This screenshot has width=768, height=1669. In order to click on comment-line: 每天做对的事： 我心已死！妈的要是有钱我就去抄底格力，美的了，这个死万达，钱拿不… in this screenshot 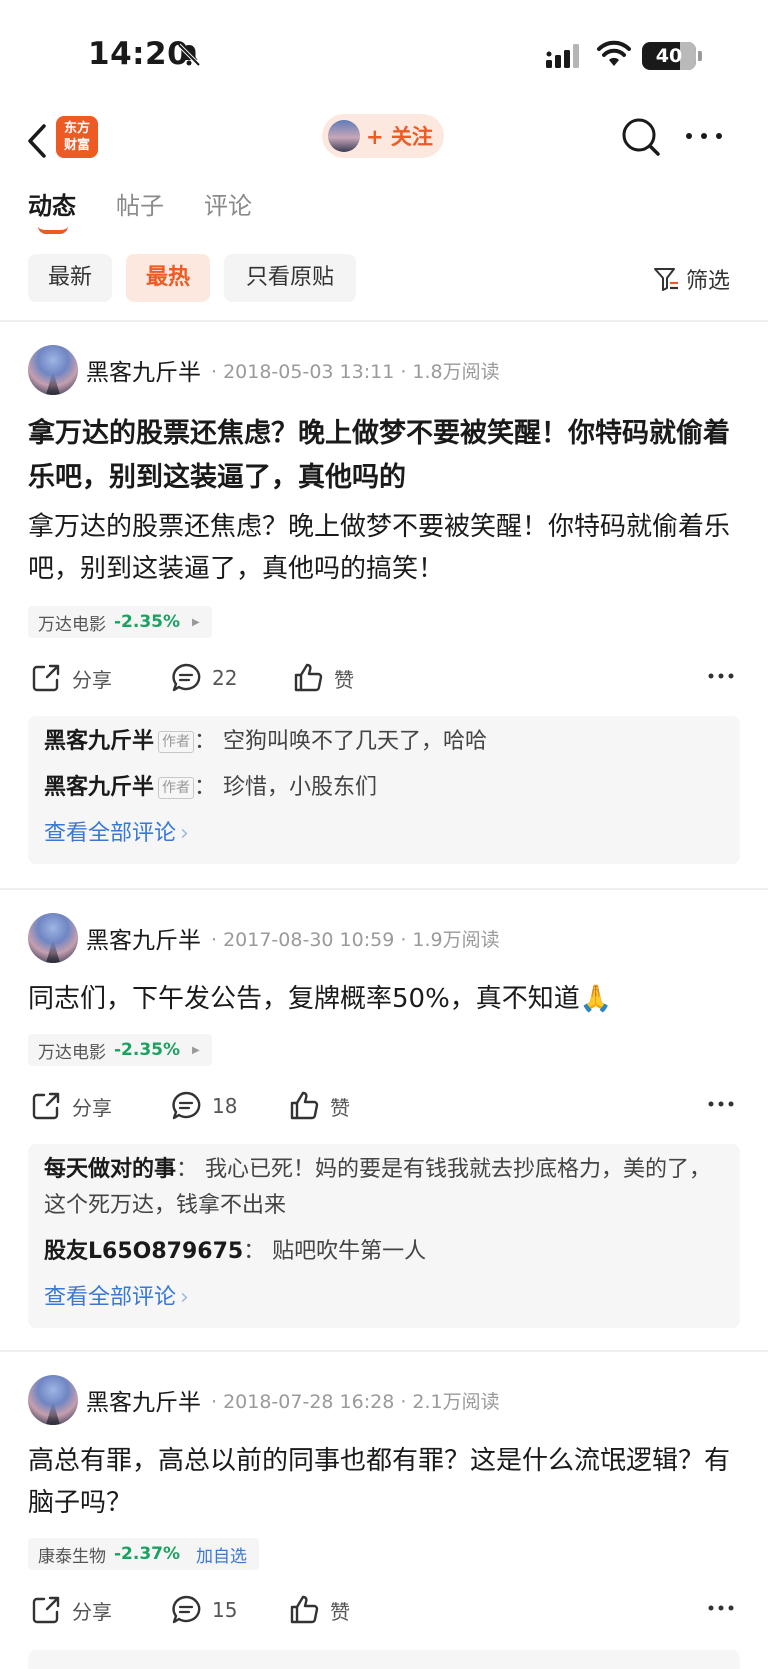, I will do `click(384, 1188)`.